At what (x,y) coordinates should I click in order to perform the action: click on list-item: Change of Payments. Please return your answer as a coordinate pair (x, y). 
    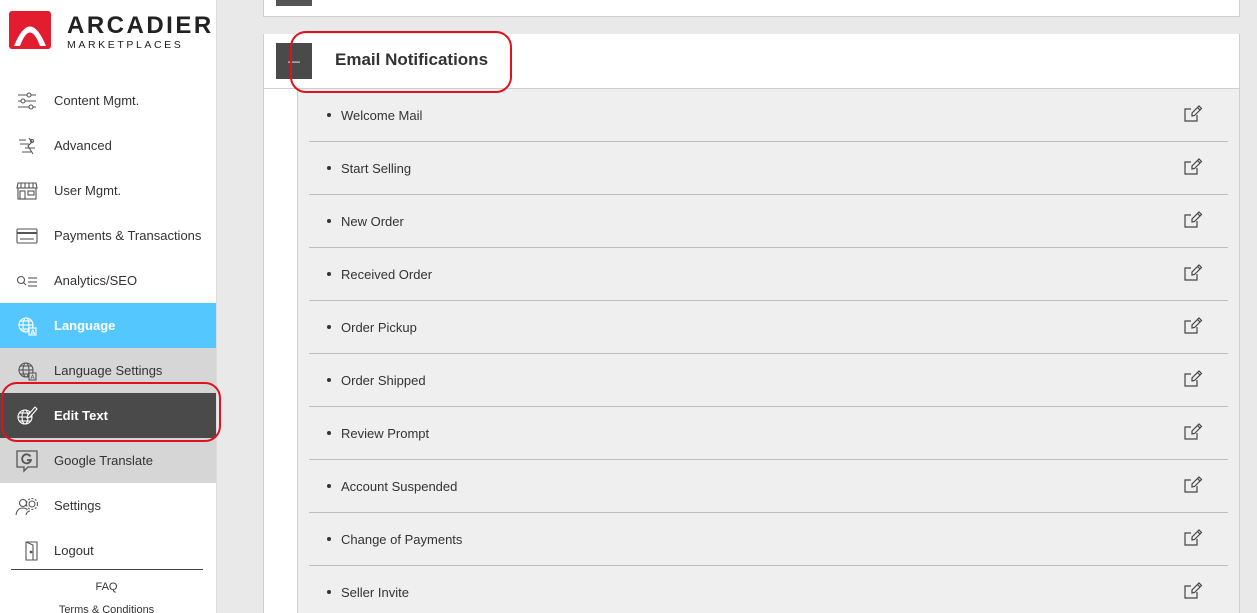
    Looking at the image, I should click on (768, 539).